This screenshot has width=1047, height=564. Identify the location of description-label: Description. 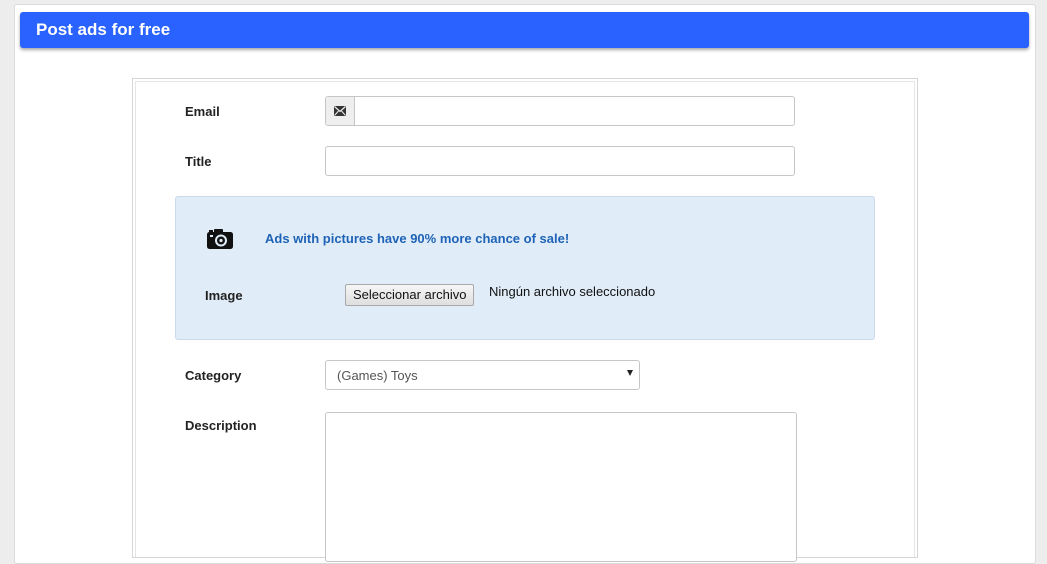
(221, 425).